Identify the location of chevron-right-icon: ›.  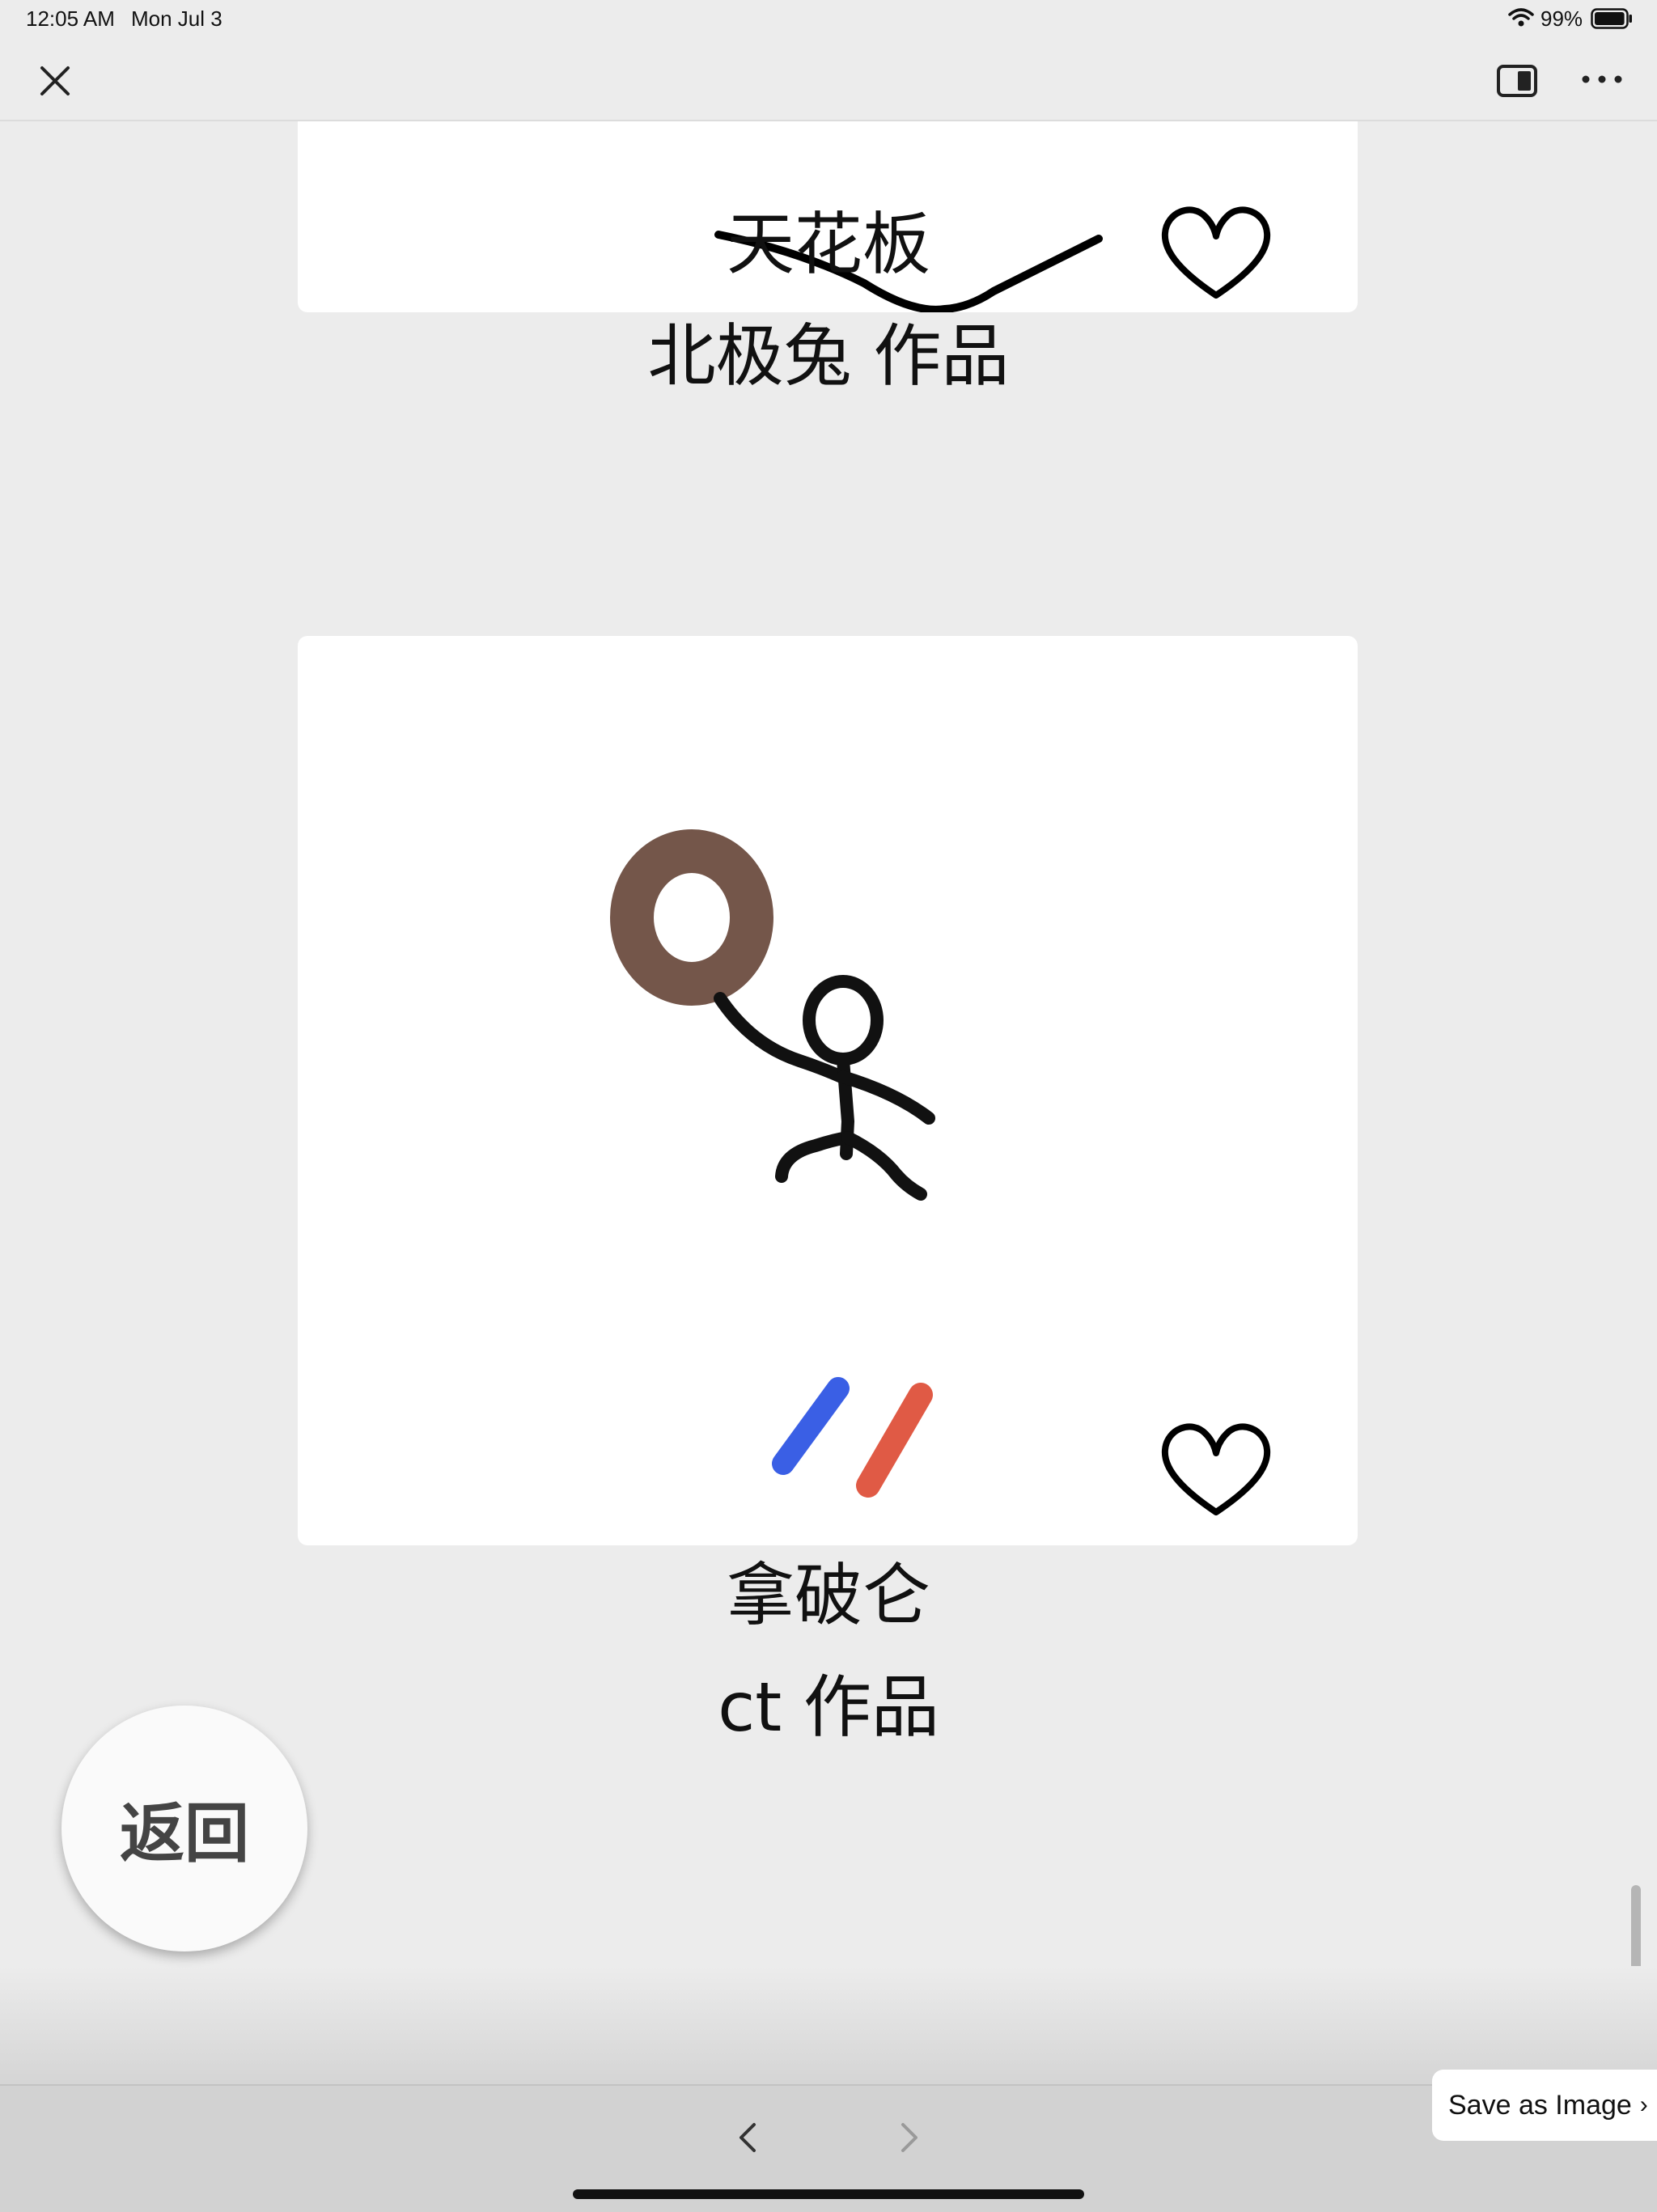
(1643, 2104).